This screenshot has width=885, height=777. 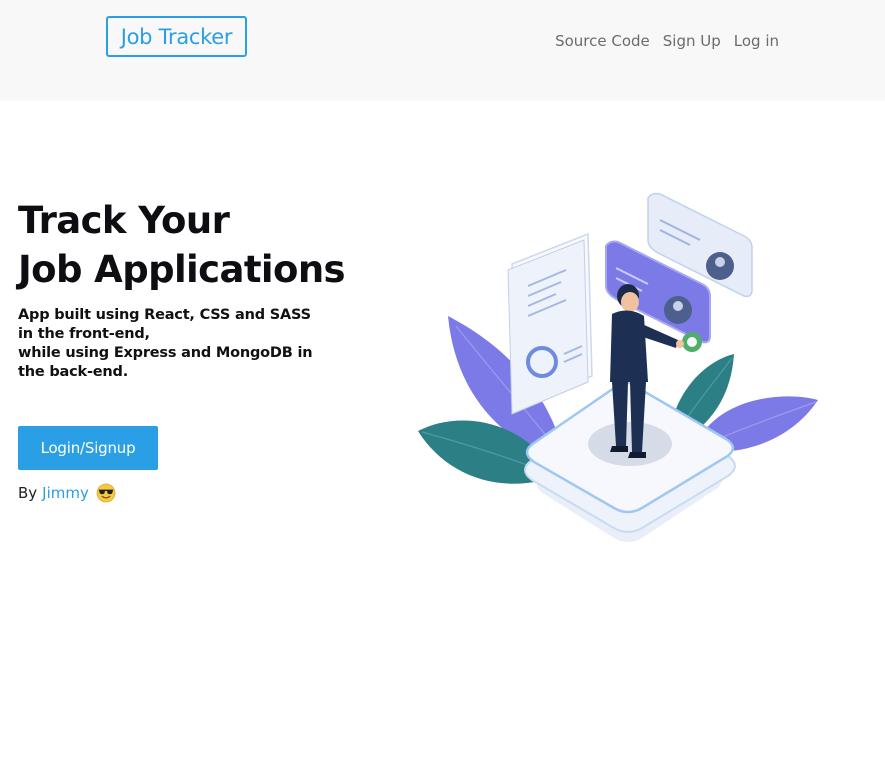 What do you see at coordinates (442, 50) in the screenshot?
I see `navbar: Job Tracker Source Code Sign Up Log in` at bounding box center [442, 50].